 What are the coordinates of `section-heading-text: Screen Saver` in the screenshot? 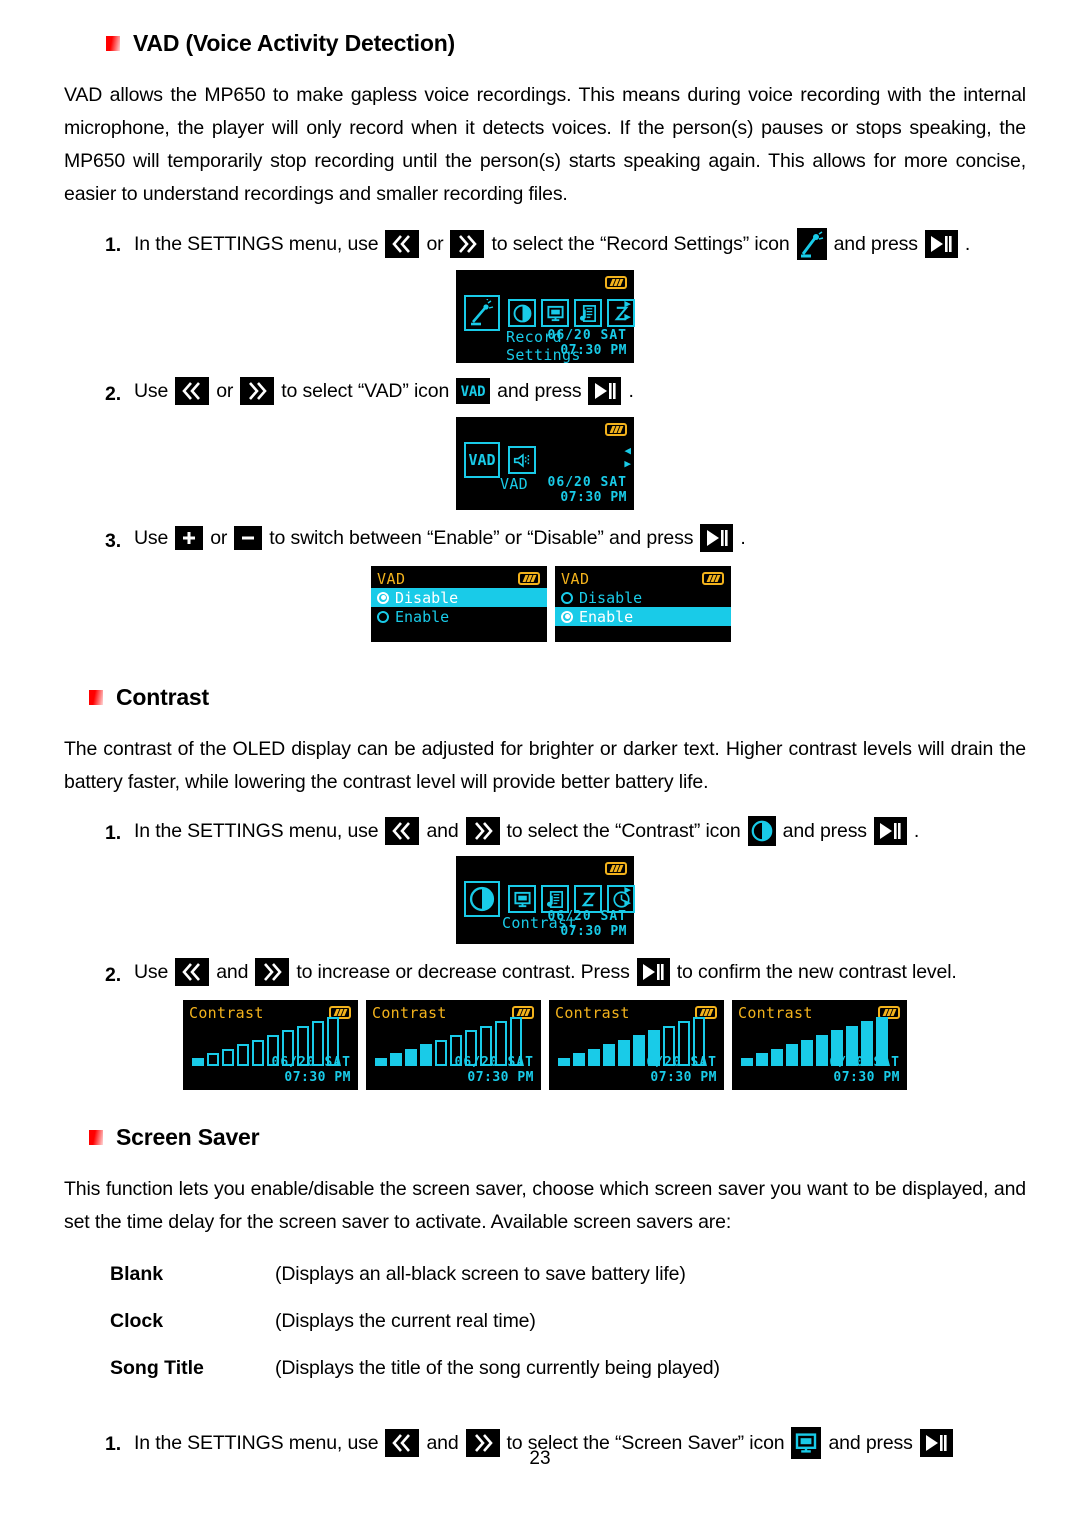 It's located at (188, 1137).